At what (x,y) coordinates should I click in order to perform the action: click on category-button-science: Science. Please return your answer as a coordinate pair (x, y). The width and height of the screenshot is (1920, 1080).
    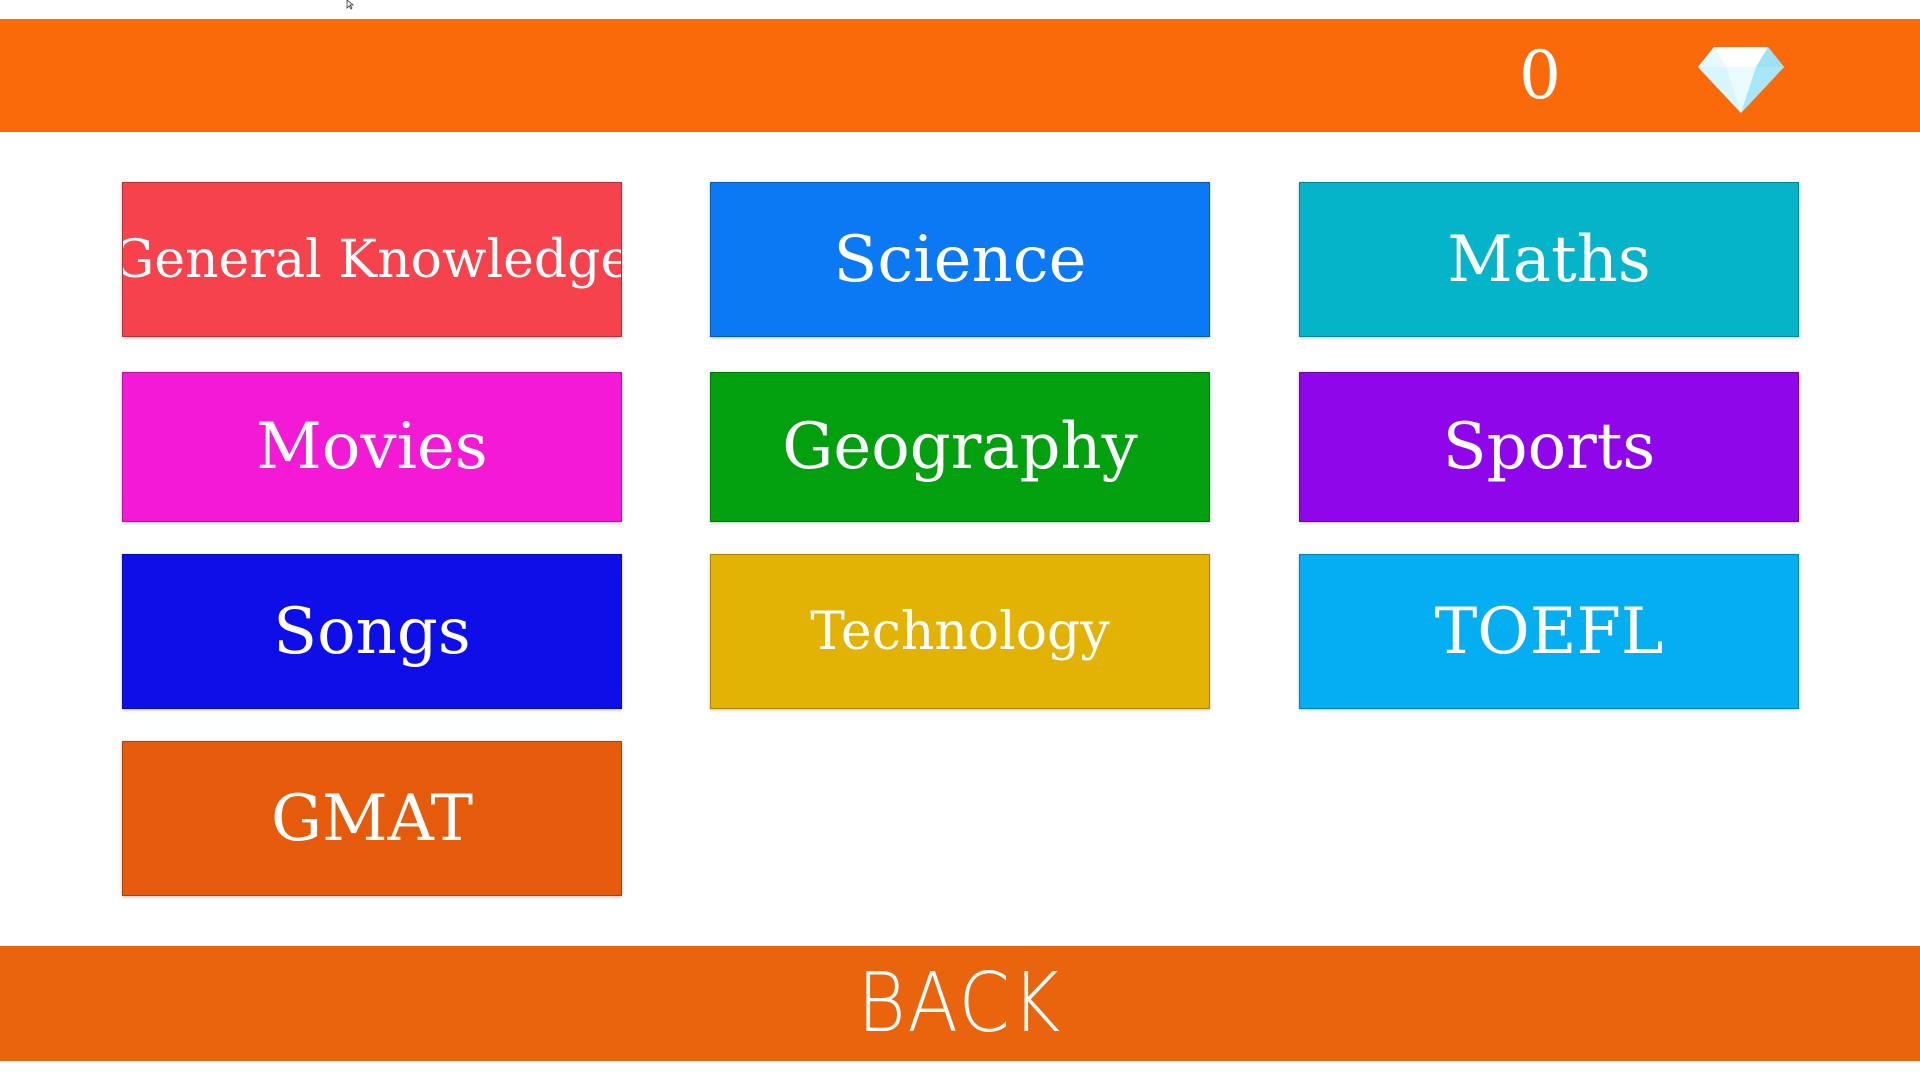
    Looking at the image, I should click on (960, 259).